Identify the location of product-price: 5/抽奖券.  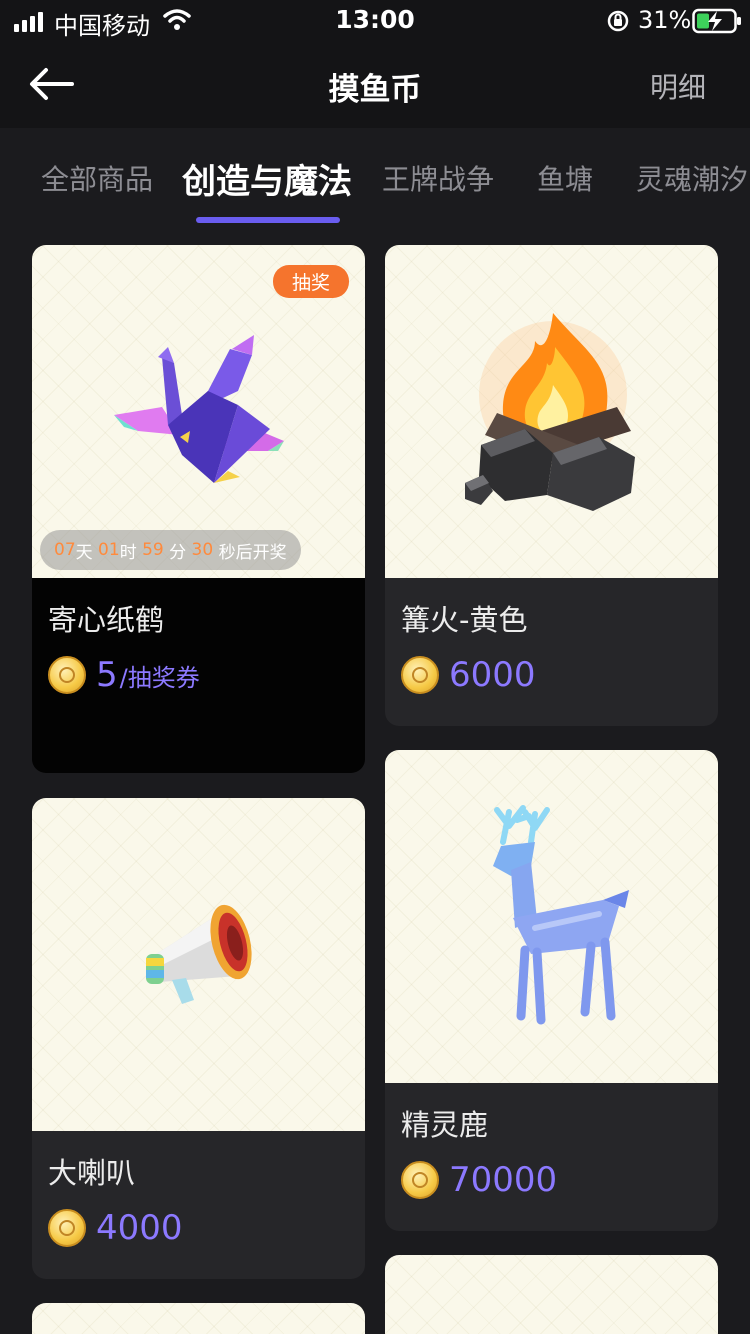
(124, 675).